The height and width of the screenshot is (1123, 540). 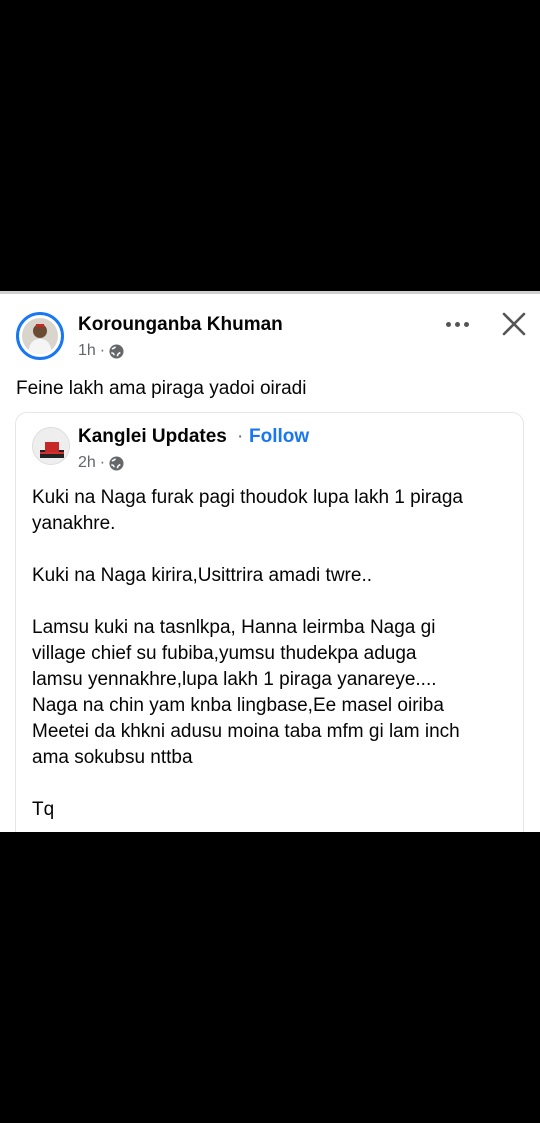 I want to click on shared-post-time: 2h, so click(x=87, y=463).